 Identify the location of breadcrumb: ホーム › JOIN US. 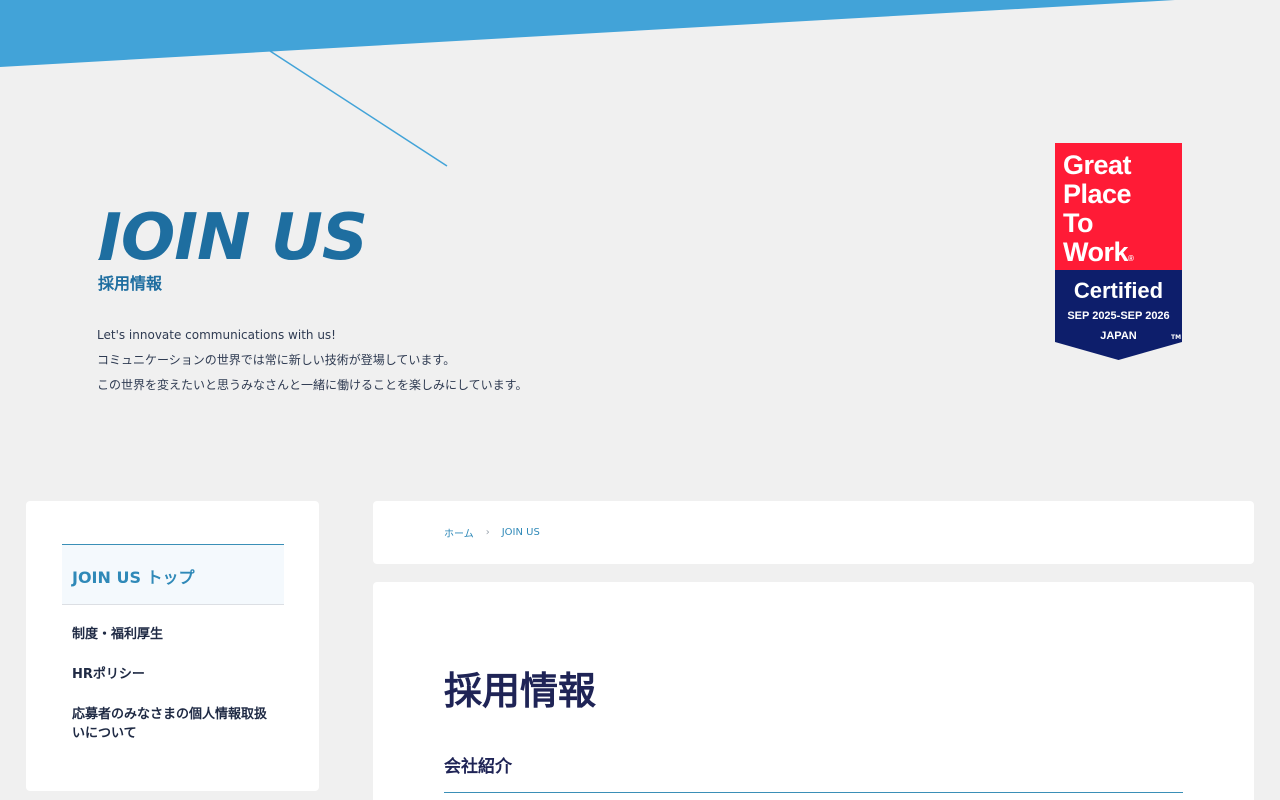
(492, 532).